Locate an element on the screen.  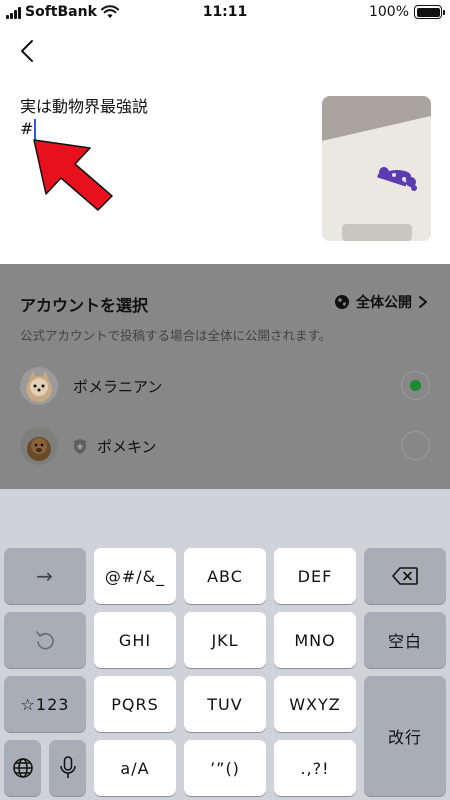
key-arrow-right: → is located at coordinates (45, 576).